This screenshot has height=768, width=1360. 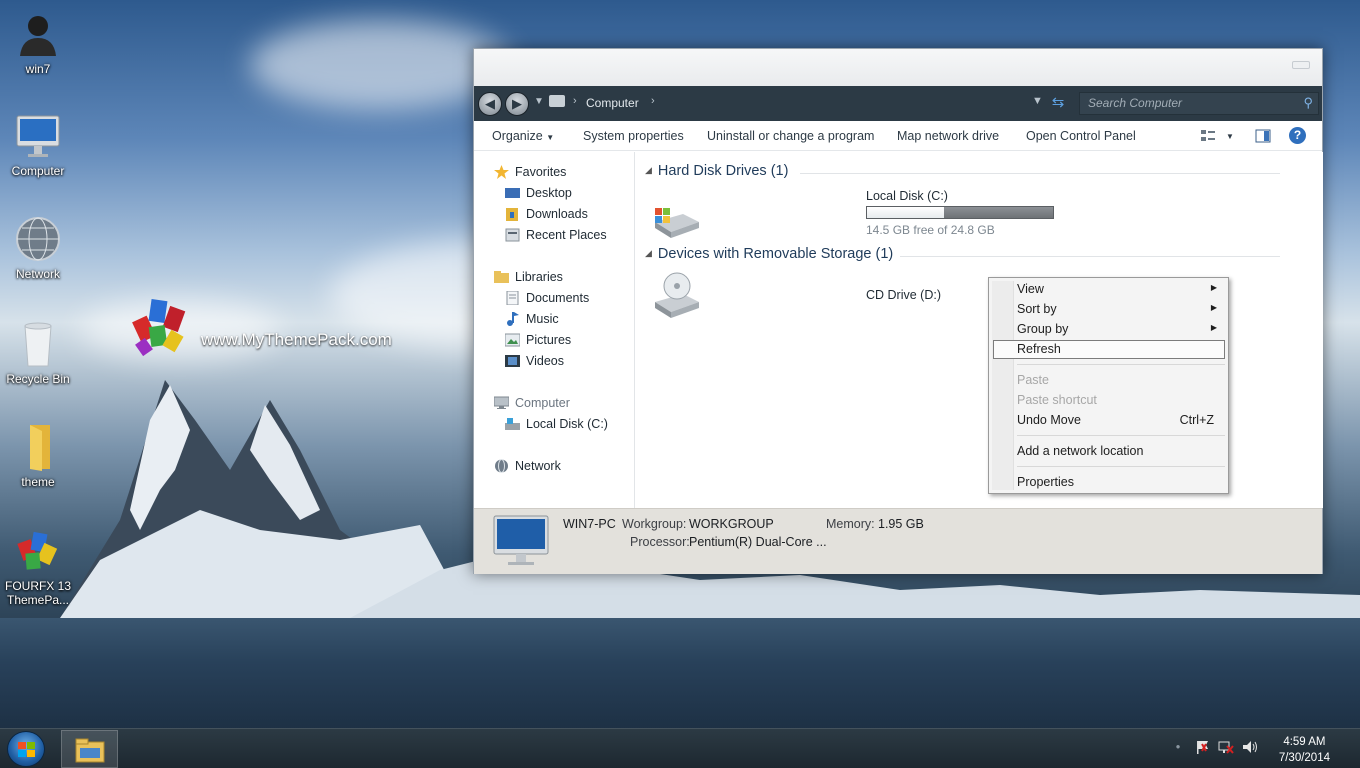 I want to click on desktop-icon-label: win7, so click(x=38, y=69).